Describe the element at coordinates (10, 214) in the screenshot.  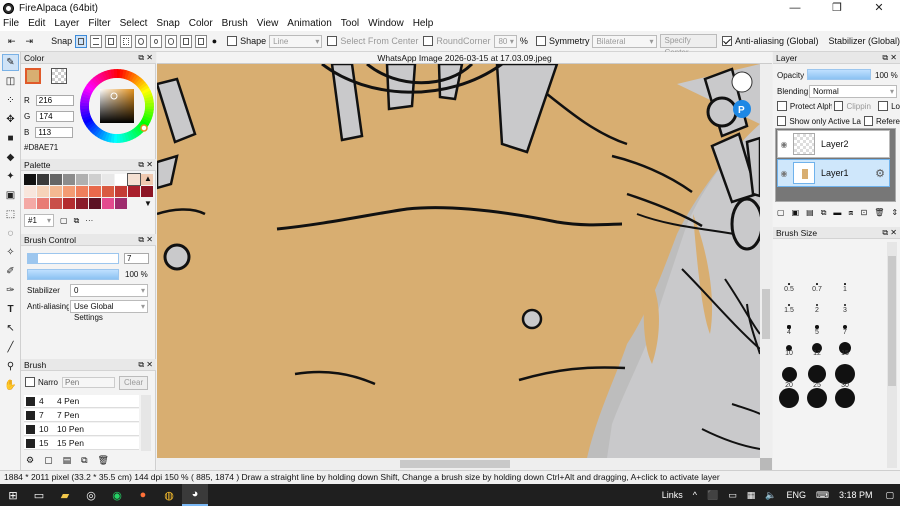
I see `select-tool-icon: ⬚` at that location.